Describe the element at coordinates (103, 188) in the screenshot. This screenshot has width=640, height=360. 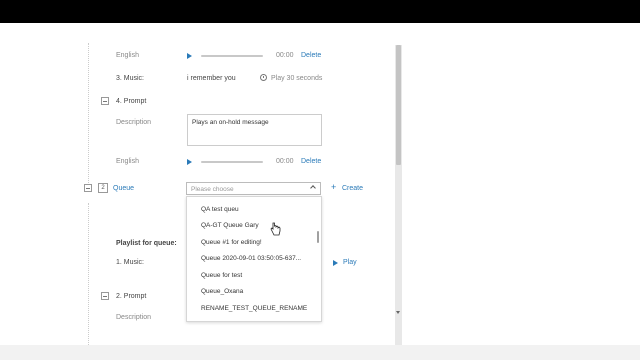
I see `step-number: 2` at that location.